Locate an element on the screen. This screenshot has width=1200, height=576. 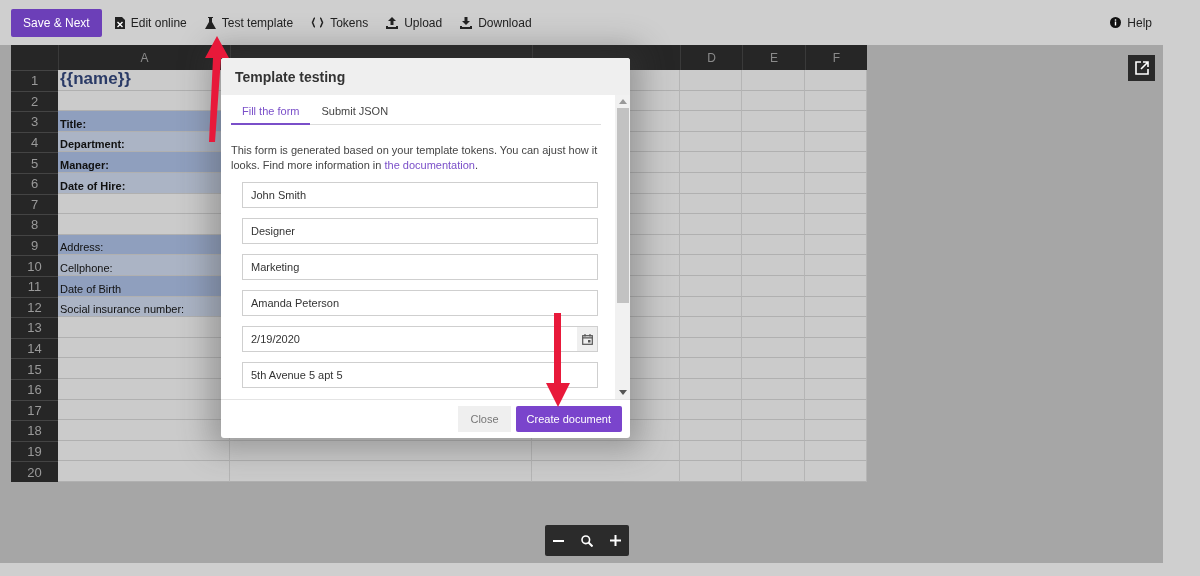
row-header: 20 is located at coordinates (34, 471).